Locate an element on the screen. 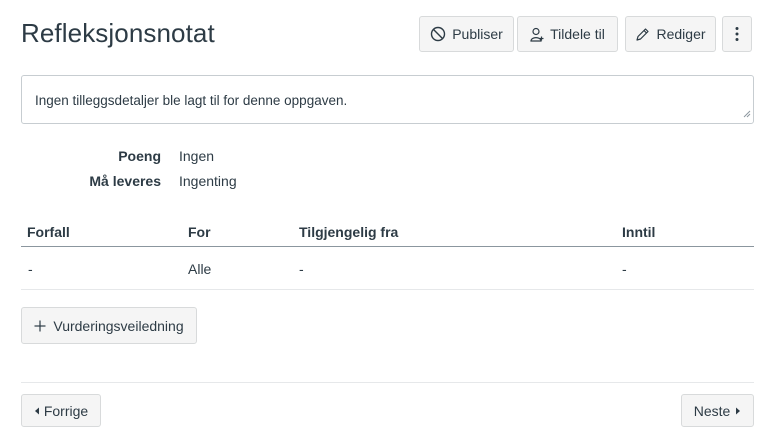 This screenshot has width=768, height=443. caret-left-icon is located at coordinates (37, 411).